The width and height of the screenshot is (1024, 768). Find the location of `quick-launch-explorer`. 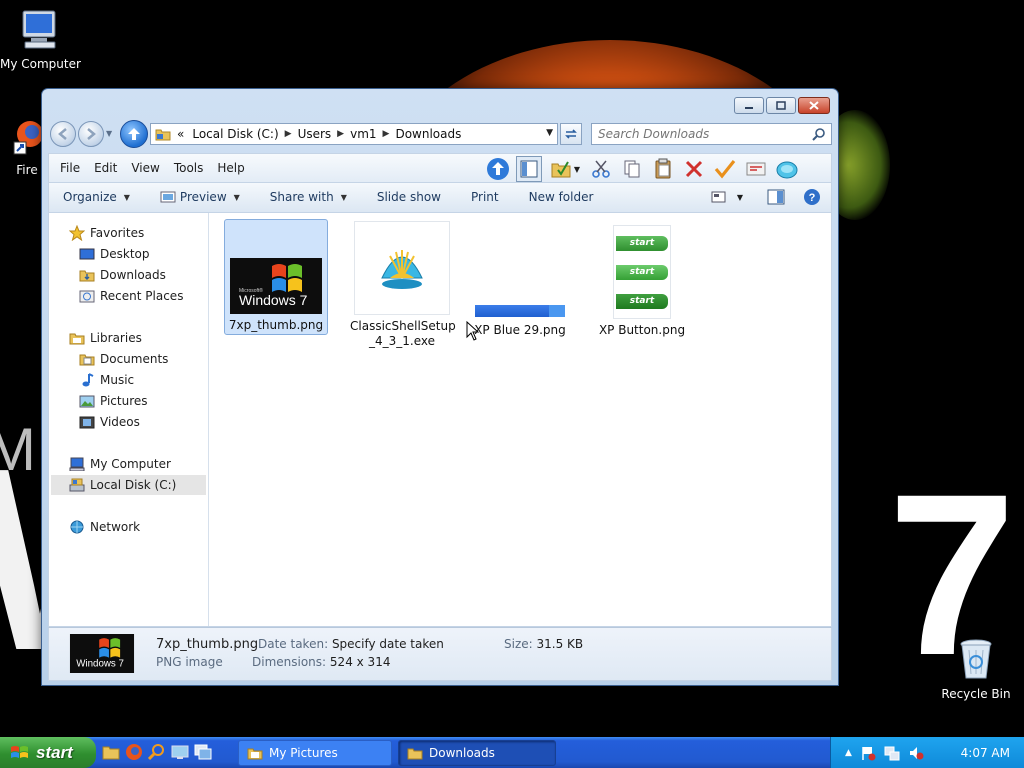

quick-launch-explorer is located at coordinates (111, 752).